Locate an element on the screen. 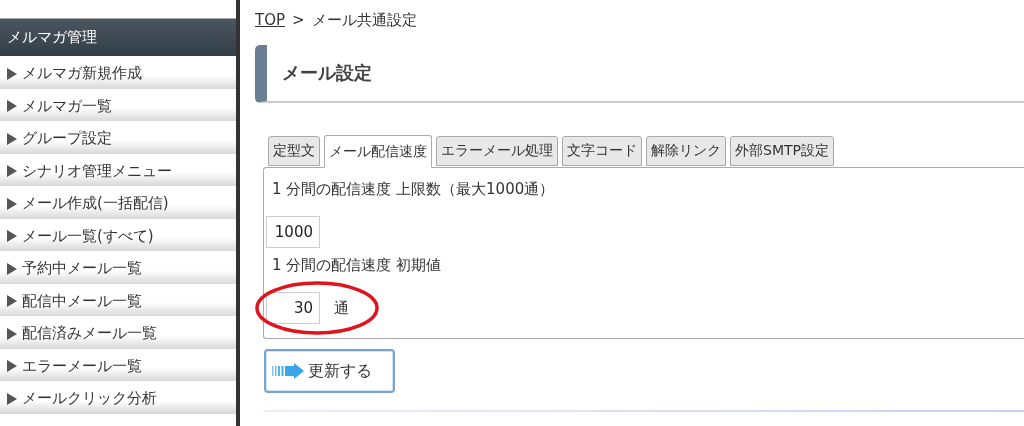 This screenshot has height=426, width=1024. update-button: 更新する is located at coordinates (329, 371).